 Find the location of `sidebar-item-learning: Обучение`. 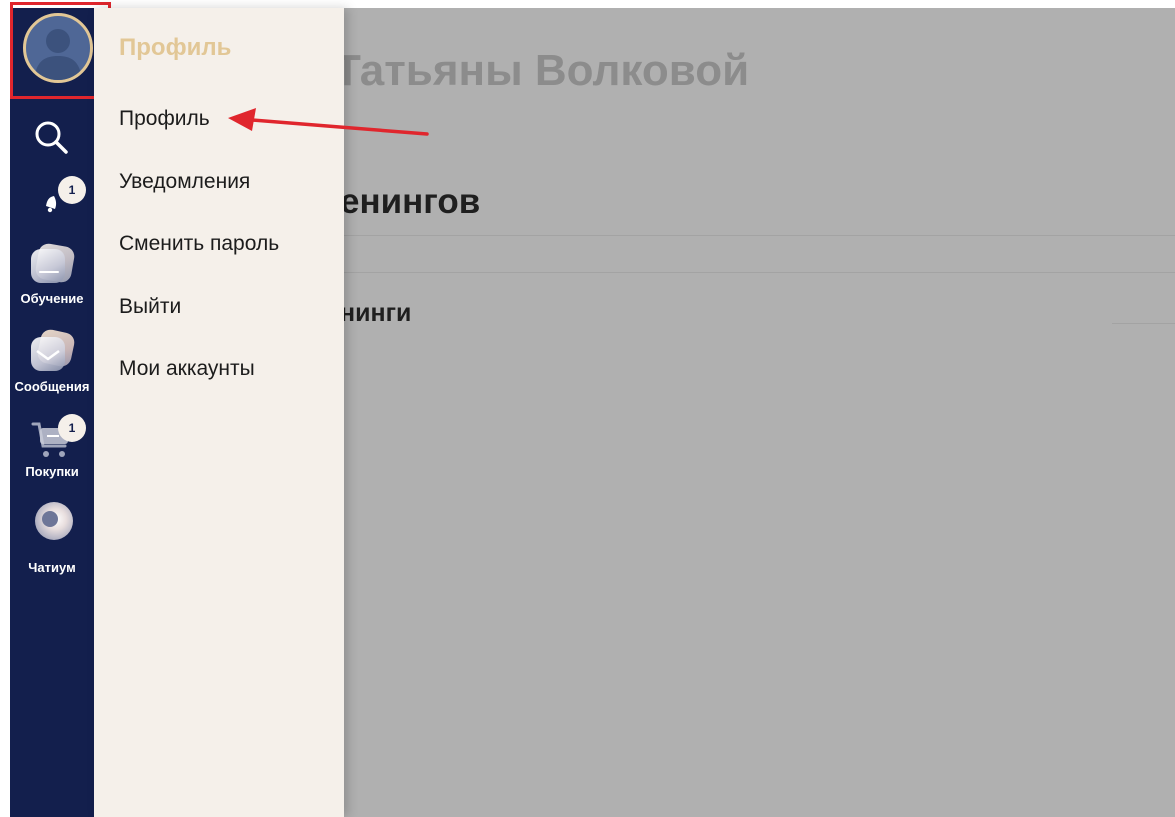

sidebar-item-learning: Обучение is located at coordinates (52, 274).